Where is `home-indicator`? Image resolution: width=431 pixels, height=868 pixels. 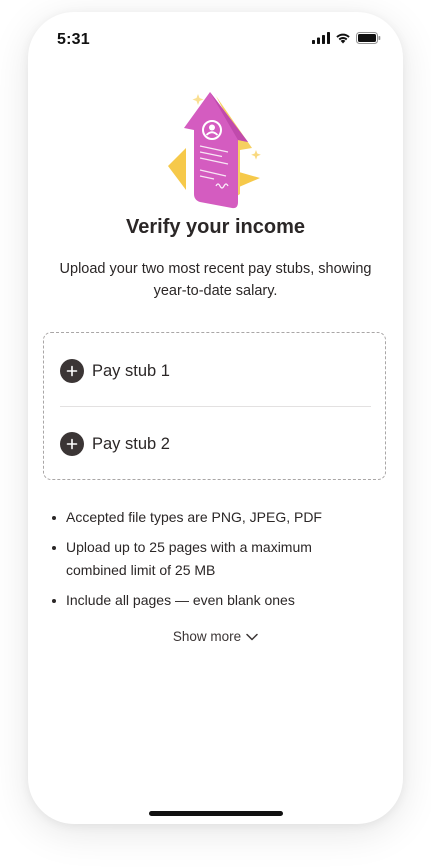 home-indicator is located at coordinates (216, 813).